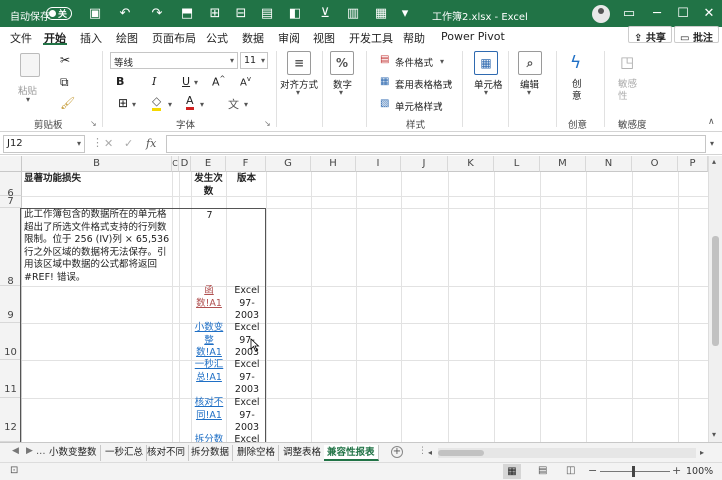 This screenshot has width=722, height=480. Describe the element at coordinates (712, 143) in the screenshot. I see `expand-formula-icon: ▾` at that location.